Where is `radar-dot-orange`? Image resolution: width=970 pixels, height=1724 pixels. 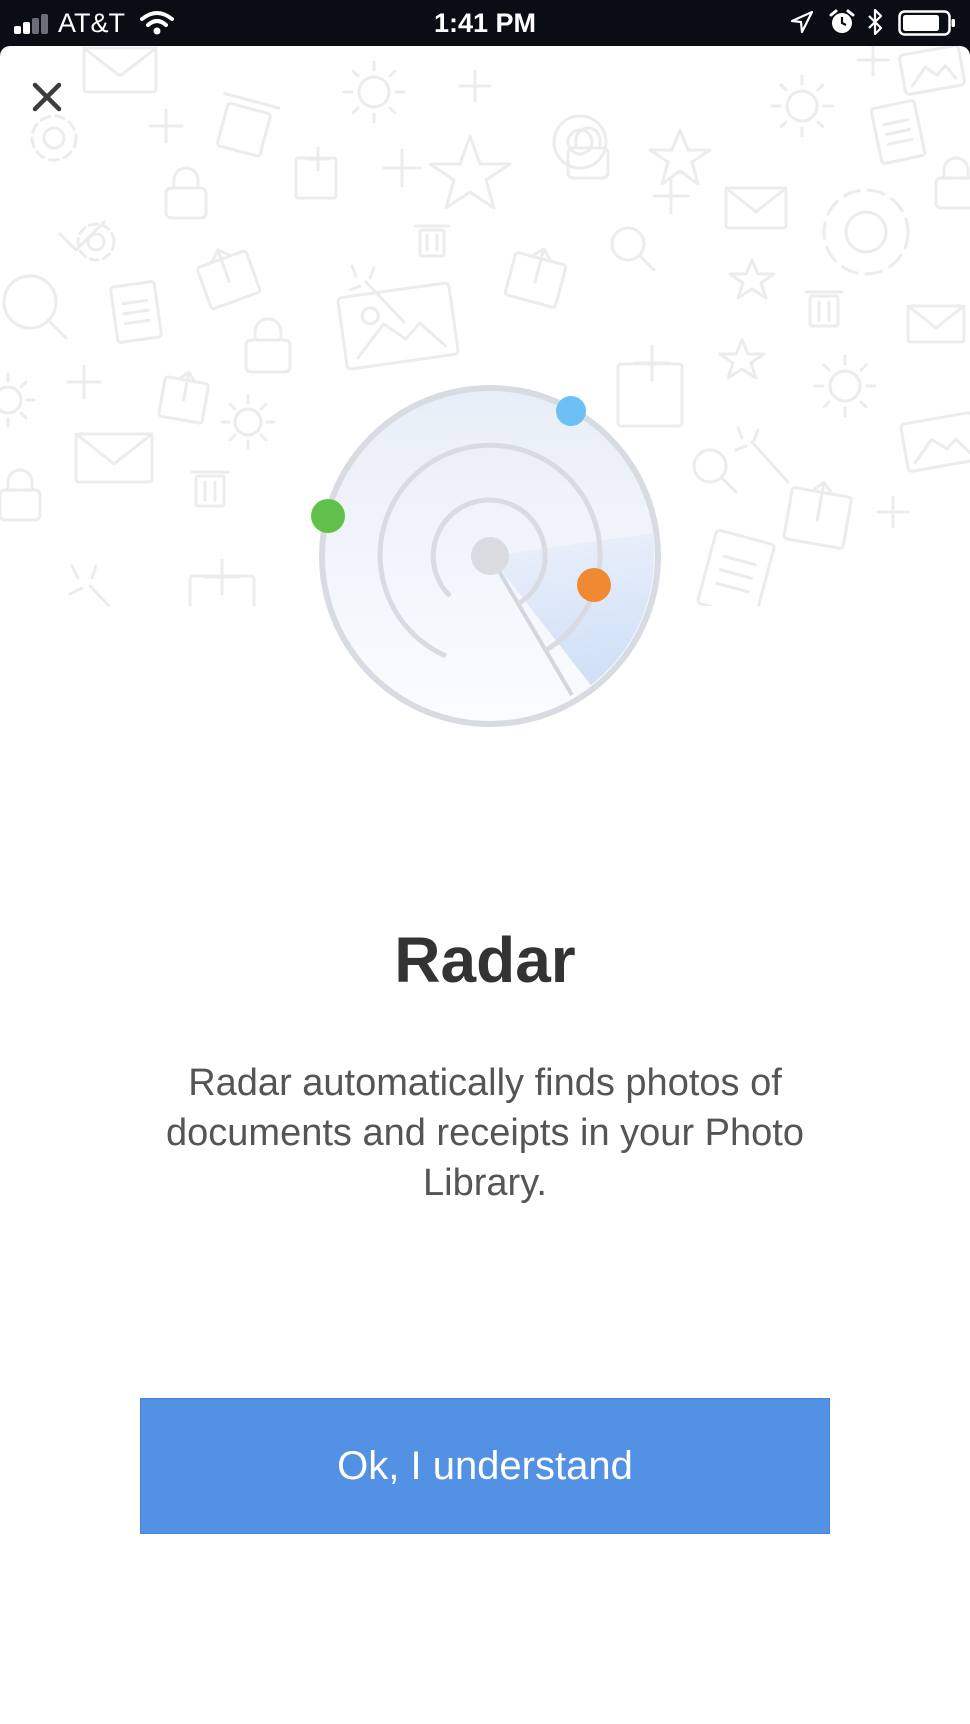 radar-dot-orange is located at coordinates (594, 585).